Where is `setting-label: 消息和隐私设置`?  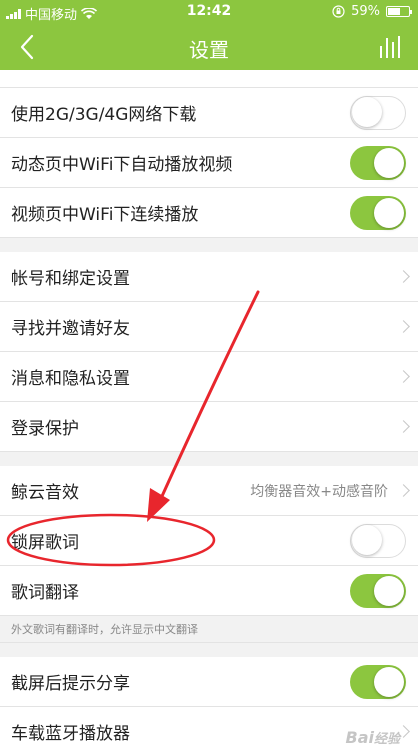
setting-label: 消息和隐私设置 is located at coordinates (70, 379).